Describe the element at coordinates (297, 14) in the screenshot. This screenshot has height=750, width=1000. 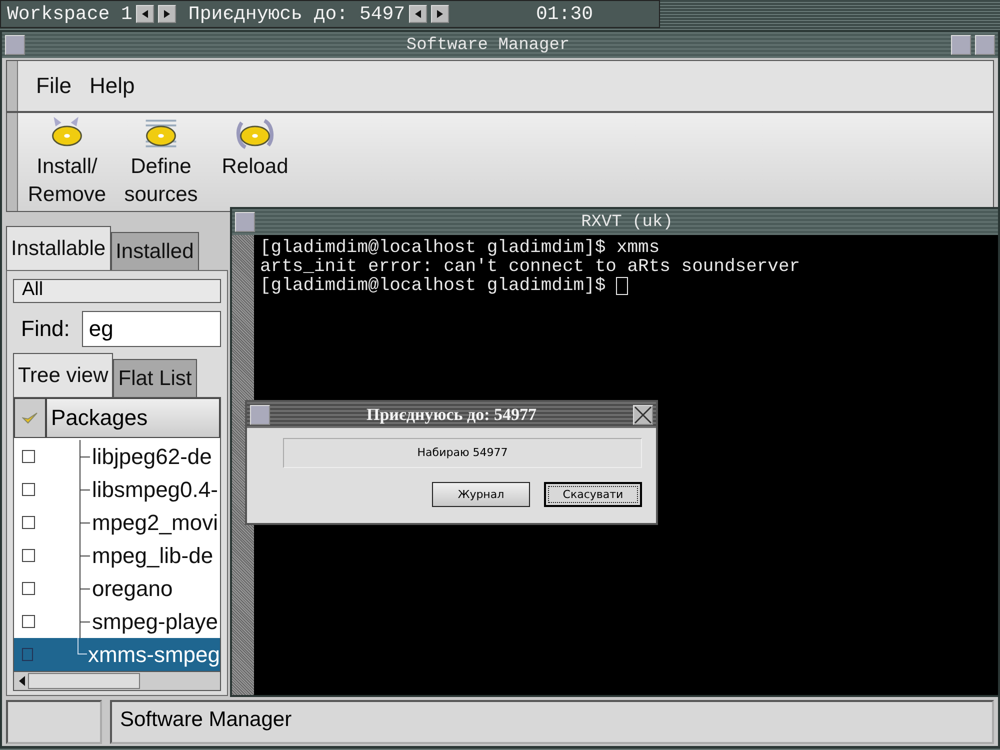
I see `task-label: Приєднуюсь до: 5497` at that location.